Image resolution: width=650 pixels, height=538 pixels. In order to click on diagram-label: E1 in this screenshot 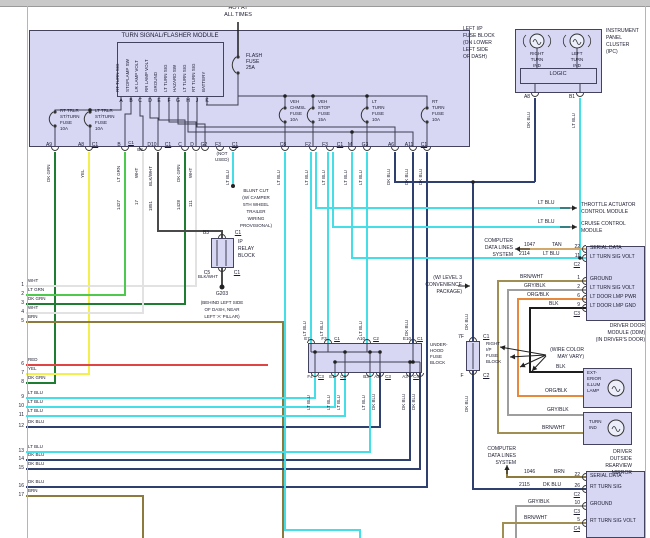, I will do `click(332, 376)`.